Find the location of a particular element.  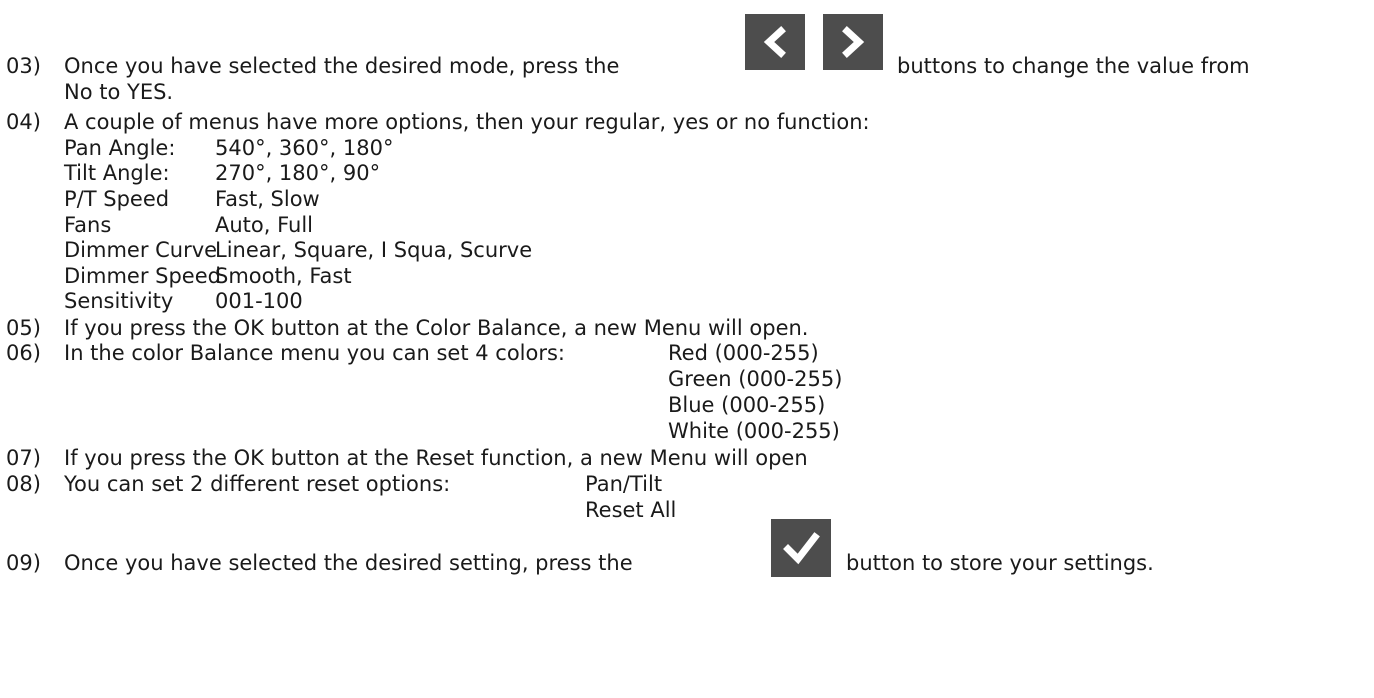

option-name: Tilt Angle: is located at coordinates (117, 173).